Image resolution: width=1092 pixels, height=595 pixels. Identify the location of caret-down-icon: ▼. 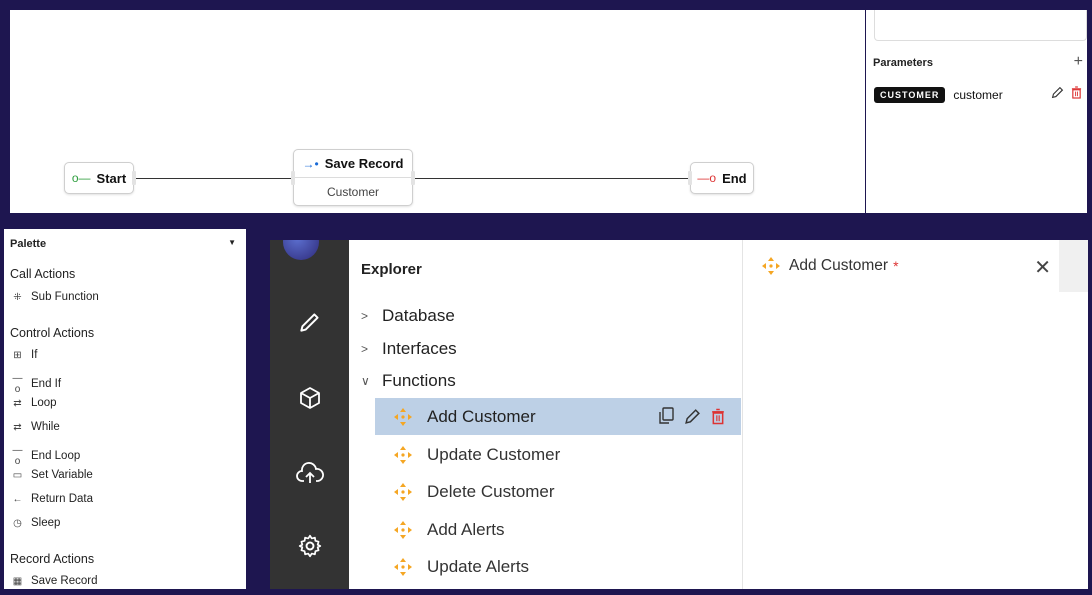
(232, 242).